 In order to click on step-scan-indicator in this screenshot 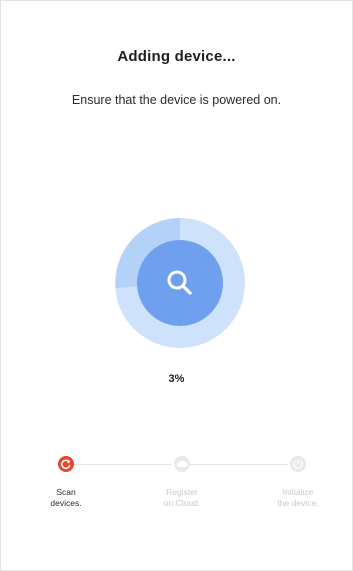, I will do `click(66, 464)`.